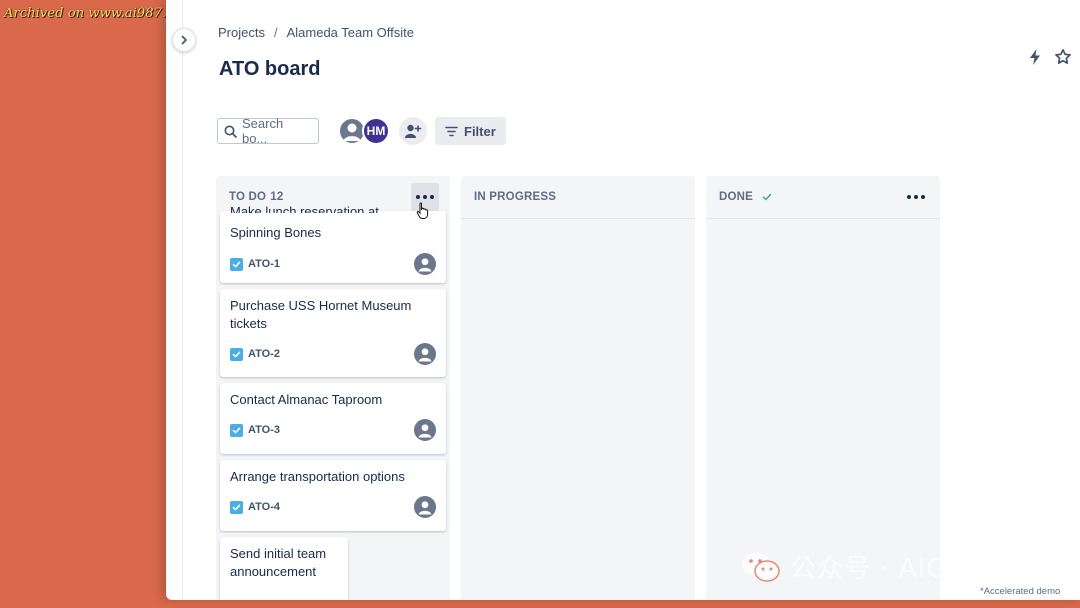 The height and width of the screenshot is (608, 1080). I want to click on card-ato-2: Purchase USS Hornet Museum tickets ATO-2, so click(333, 333).